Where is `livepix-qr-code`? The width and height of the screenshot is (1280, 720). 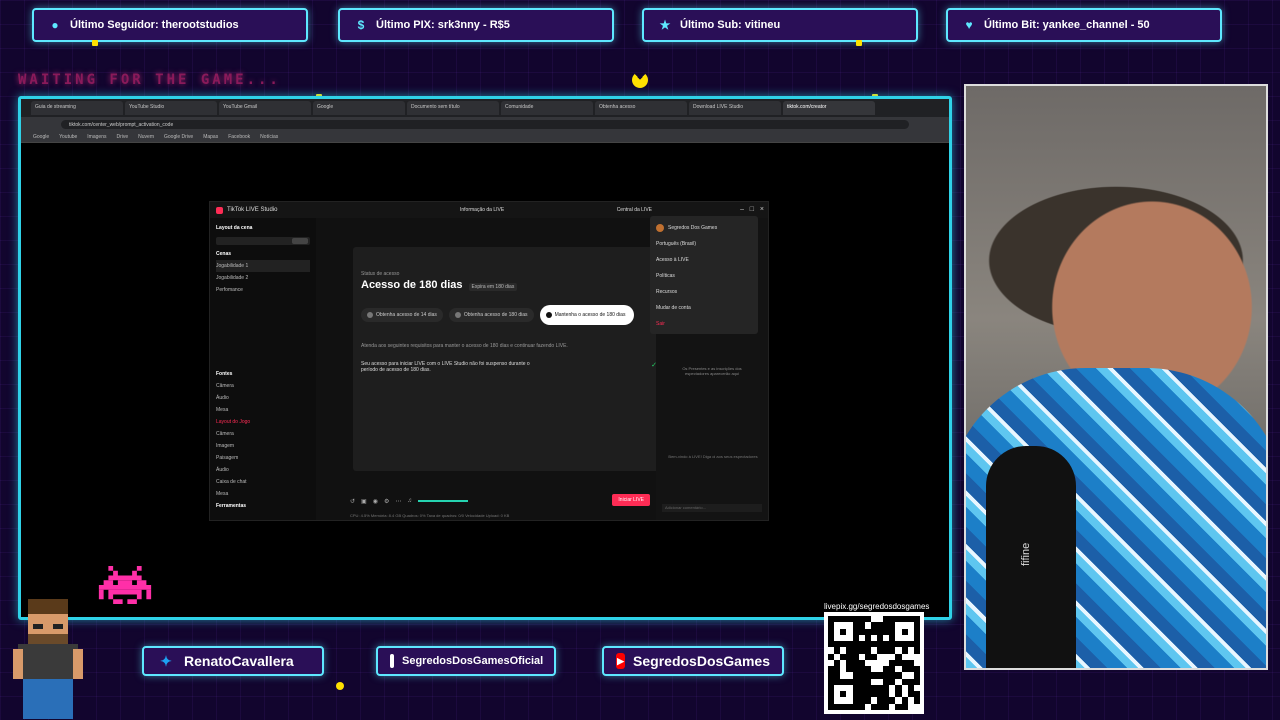 livepix-qr-code is located at coordinates (874, 663).